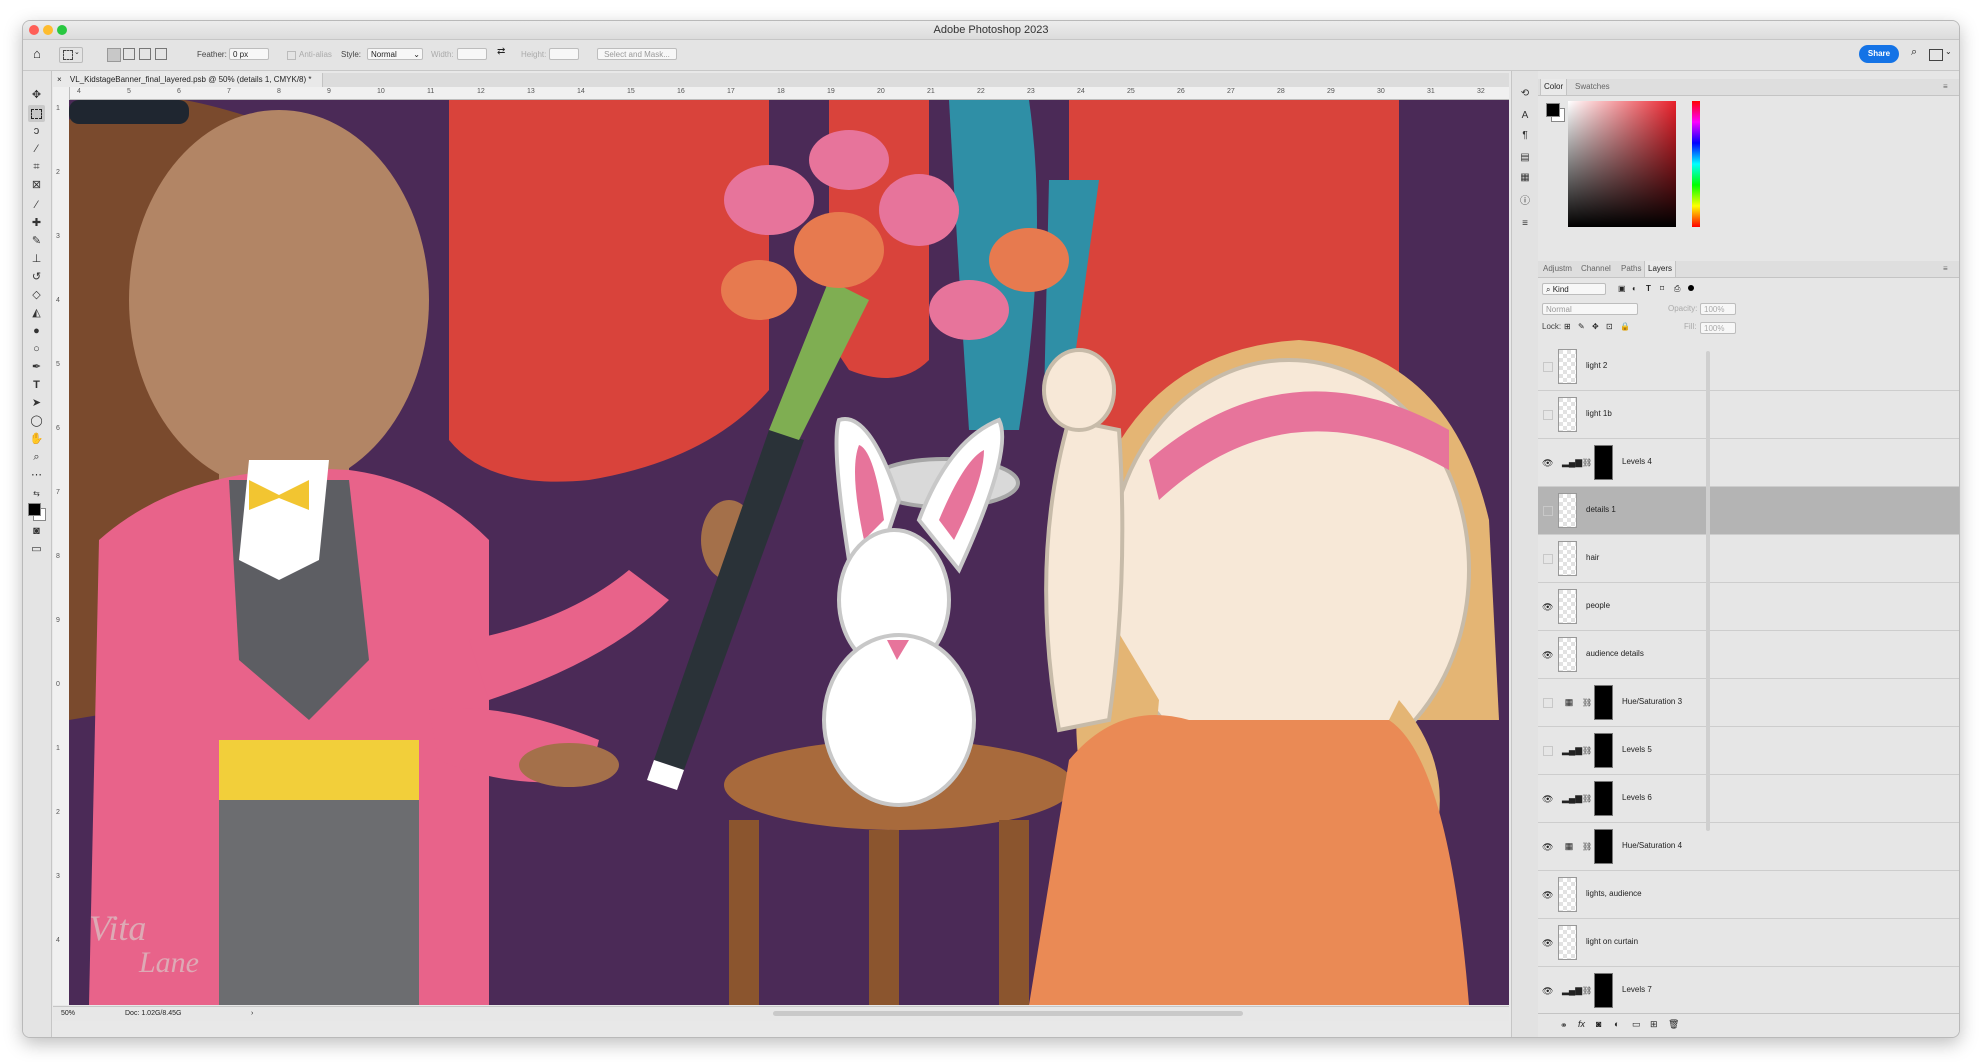  Describe the element at coordinates (1748, 799) in the screenshot. I see `layer-row: 👁 ▂▄▆ ⛓ Levels 6` at that location.